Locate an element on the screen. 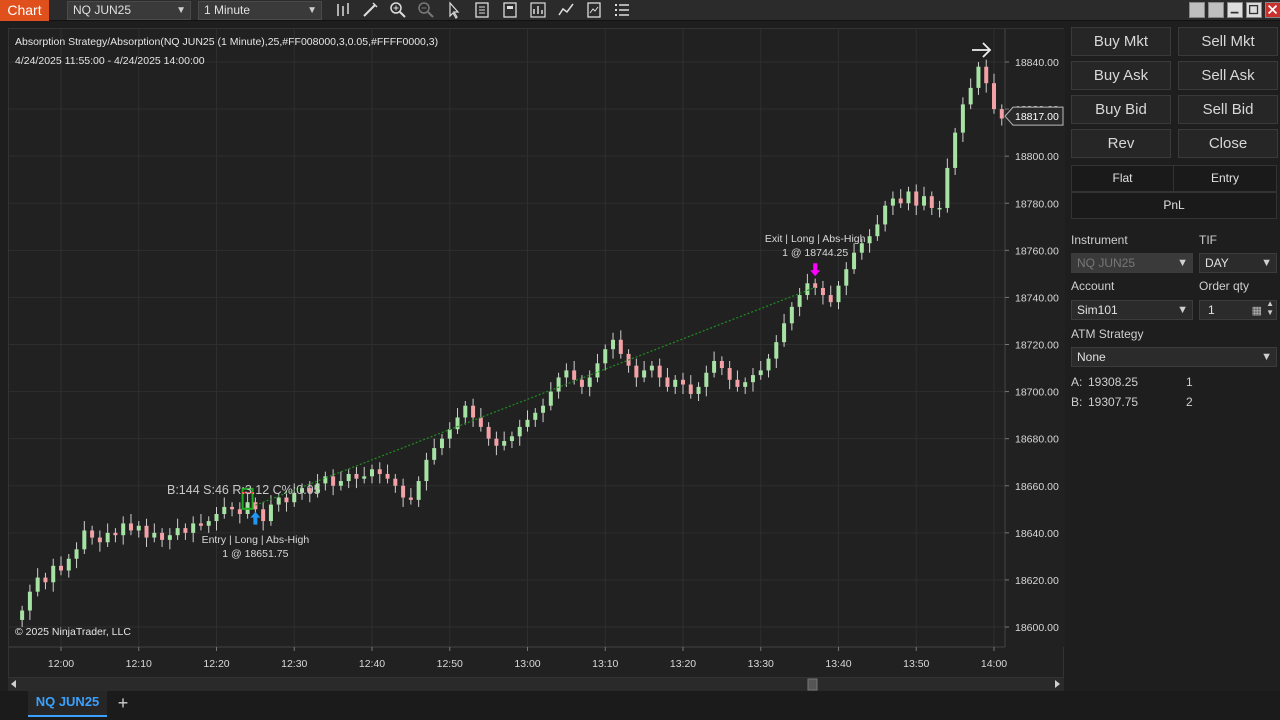 The height and width of the screenshot is (720, 1280). bar-type-icon is located at coordinates (344, 10).